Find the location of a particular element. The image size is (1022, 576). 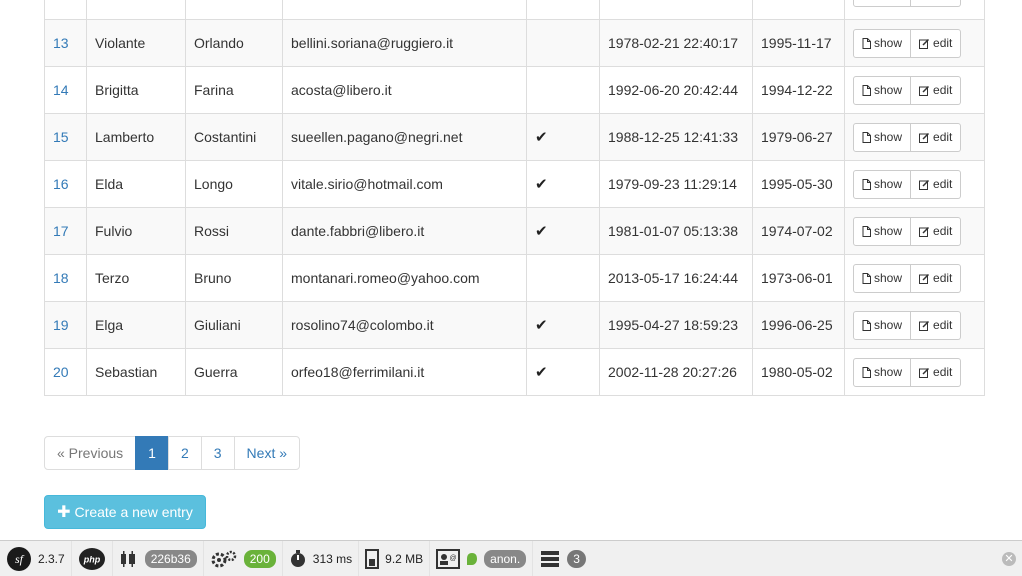

entry-id-cell: 20 is located at coordinates (65, 372).